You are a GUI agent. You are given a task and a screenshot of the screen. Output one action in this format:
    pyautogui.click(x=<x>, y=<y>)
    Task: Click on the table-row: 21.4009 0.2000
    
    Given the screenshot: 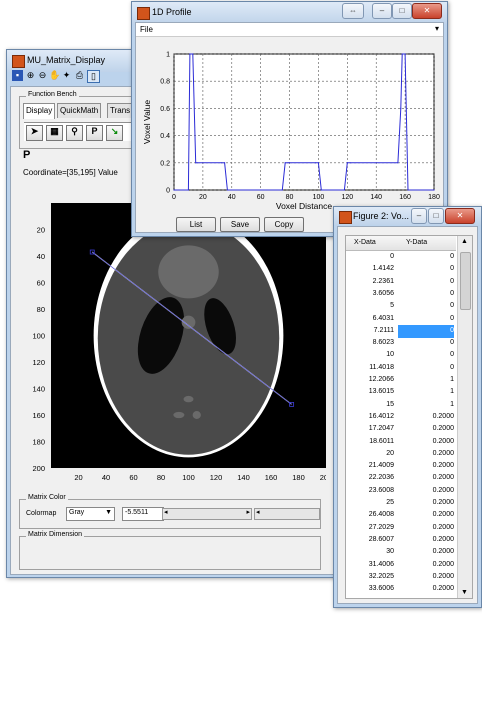 What is the action you would take?
    pyautogui.click(x=401, y=466)
    